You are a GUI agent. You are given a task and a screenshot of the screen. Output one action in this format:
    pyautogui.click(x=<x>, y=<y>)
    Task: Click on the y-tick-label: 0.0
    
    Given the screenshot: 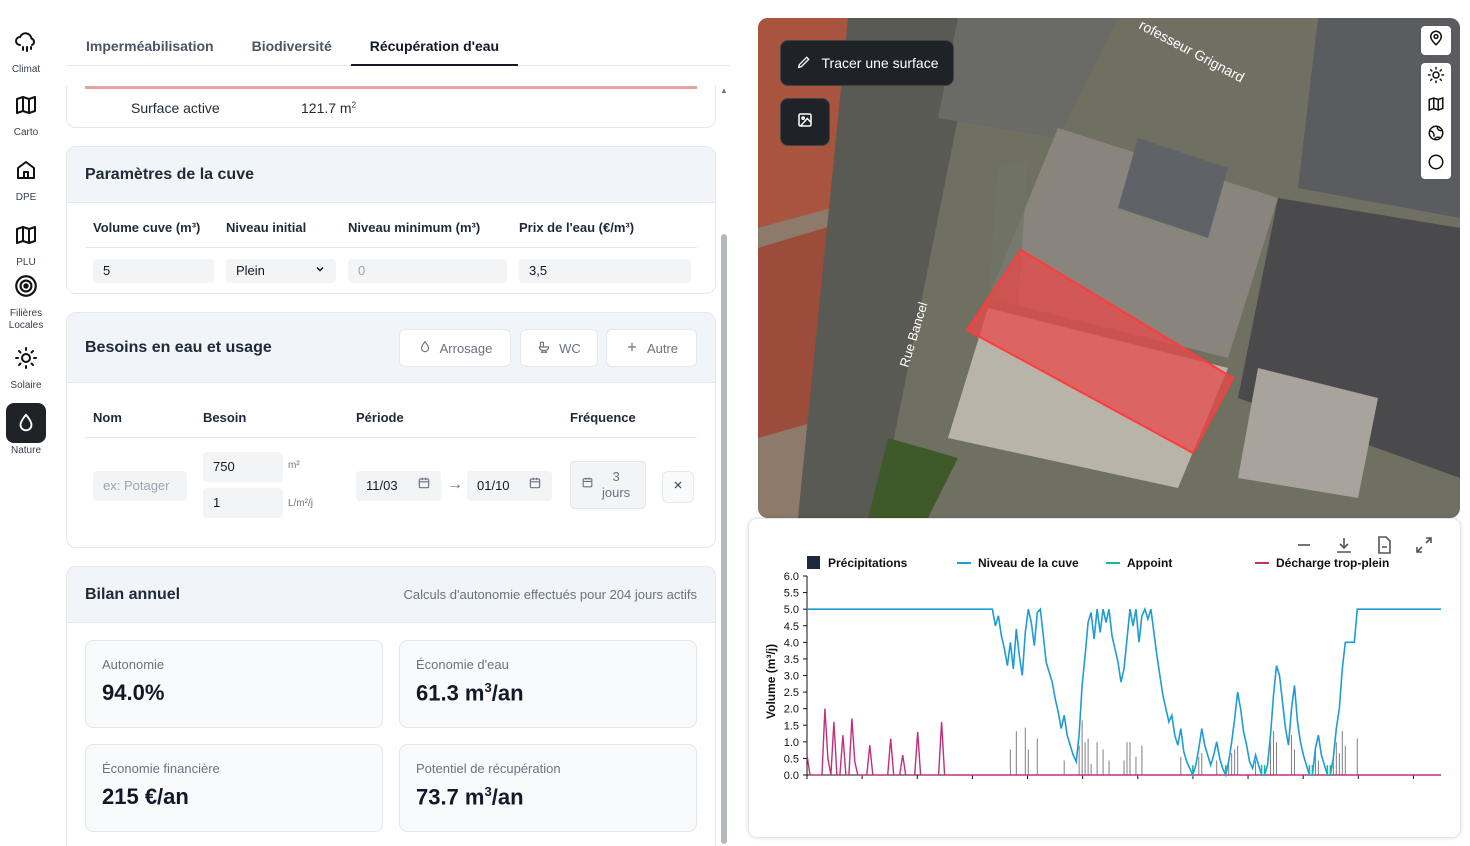 What is the action you would take?
    pyautogui.click(x=791, y=776)
    